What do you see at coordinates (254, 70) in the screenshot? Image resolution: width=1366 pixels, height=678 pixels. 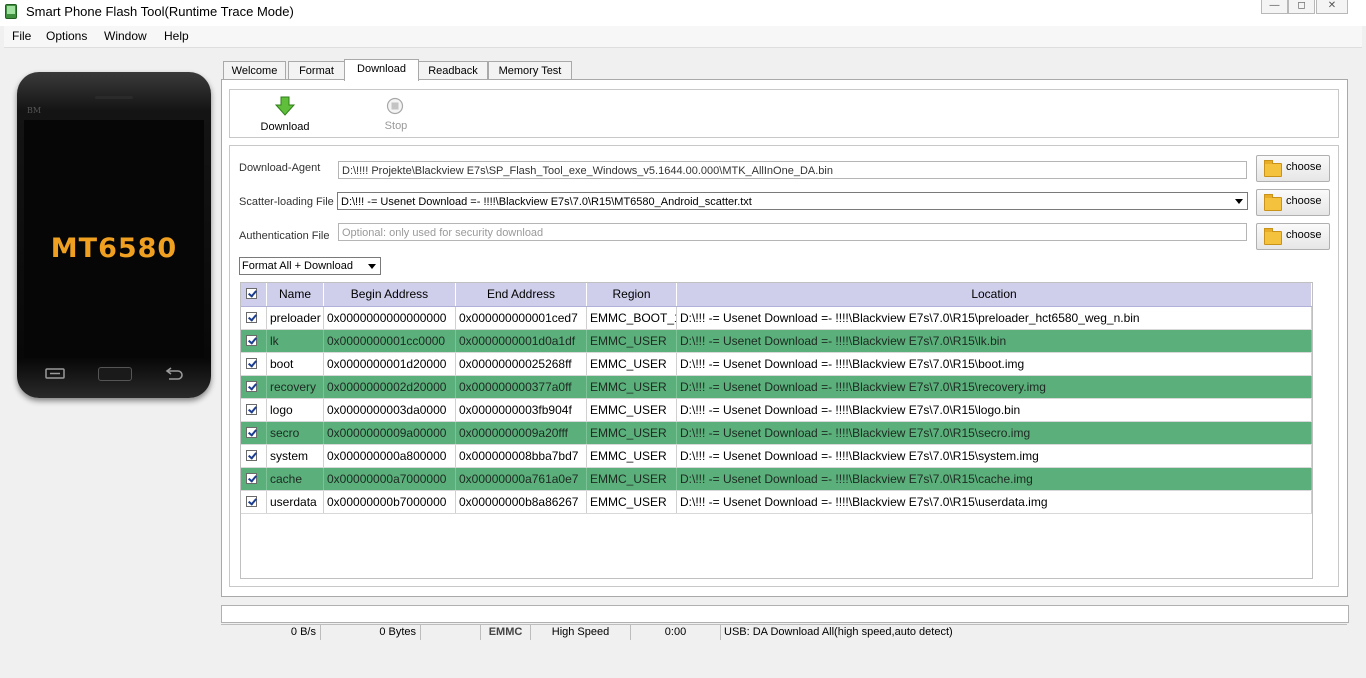 I see `tab-welcome: Welcome` at bounding box center [254, 70].